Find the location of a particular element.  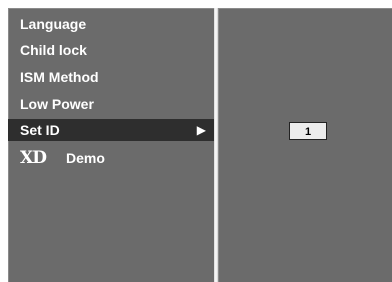

submenu-arrow-icon: ▶ is located at coordinates (201, 130).